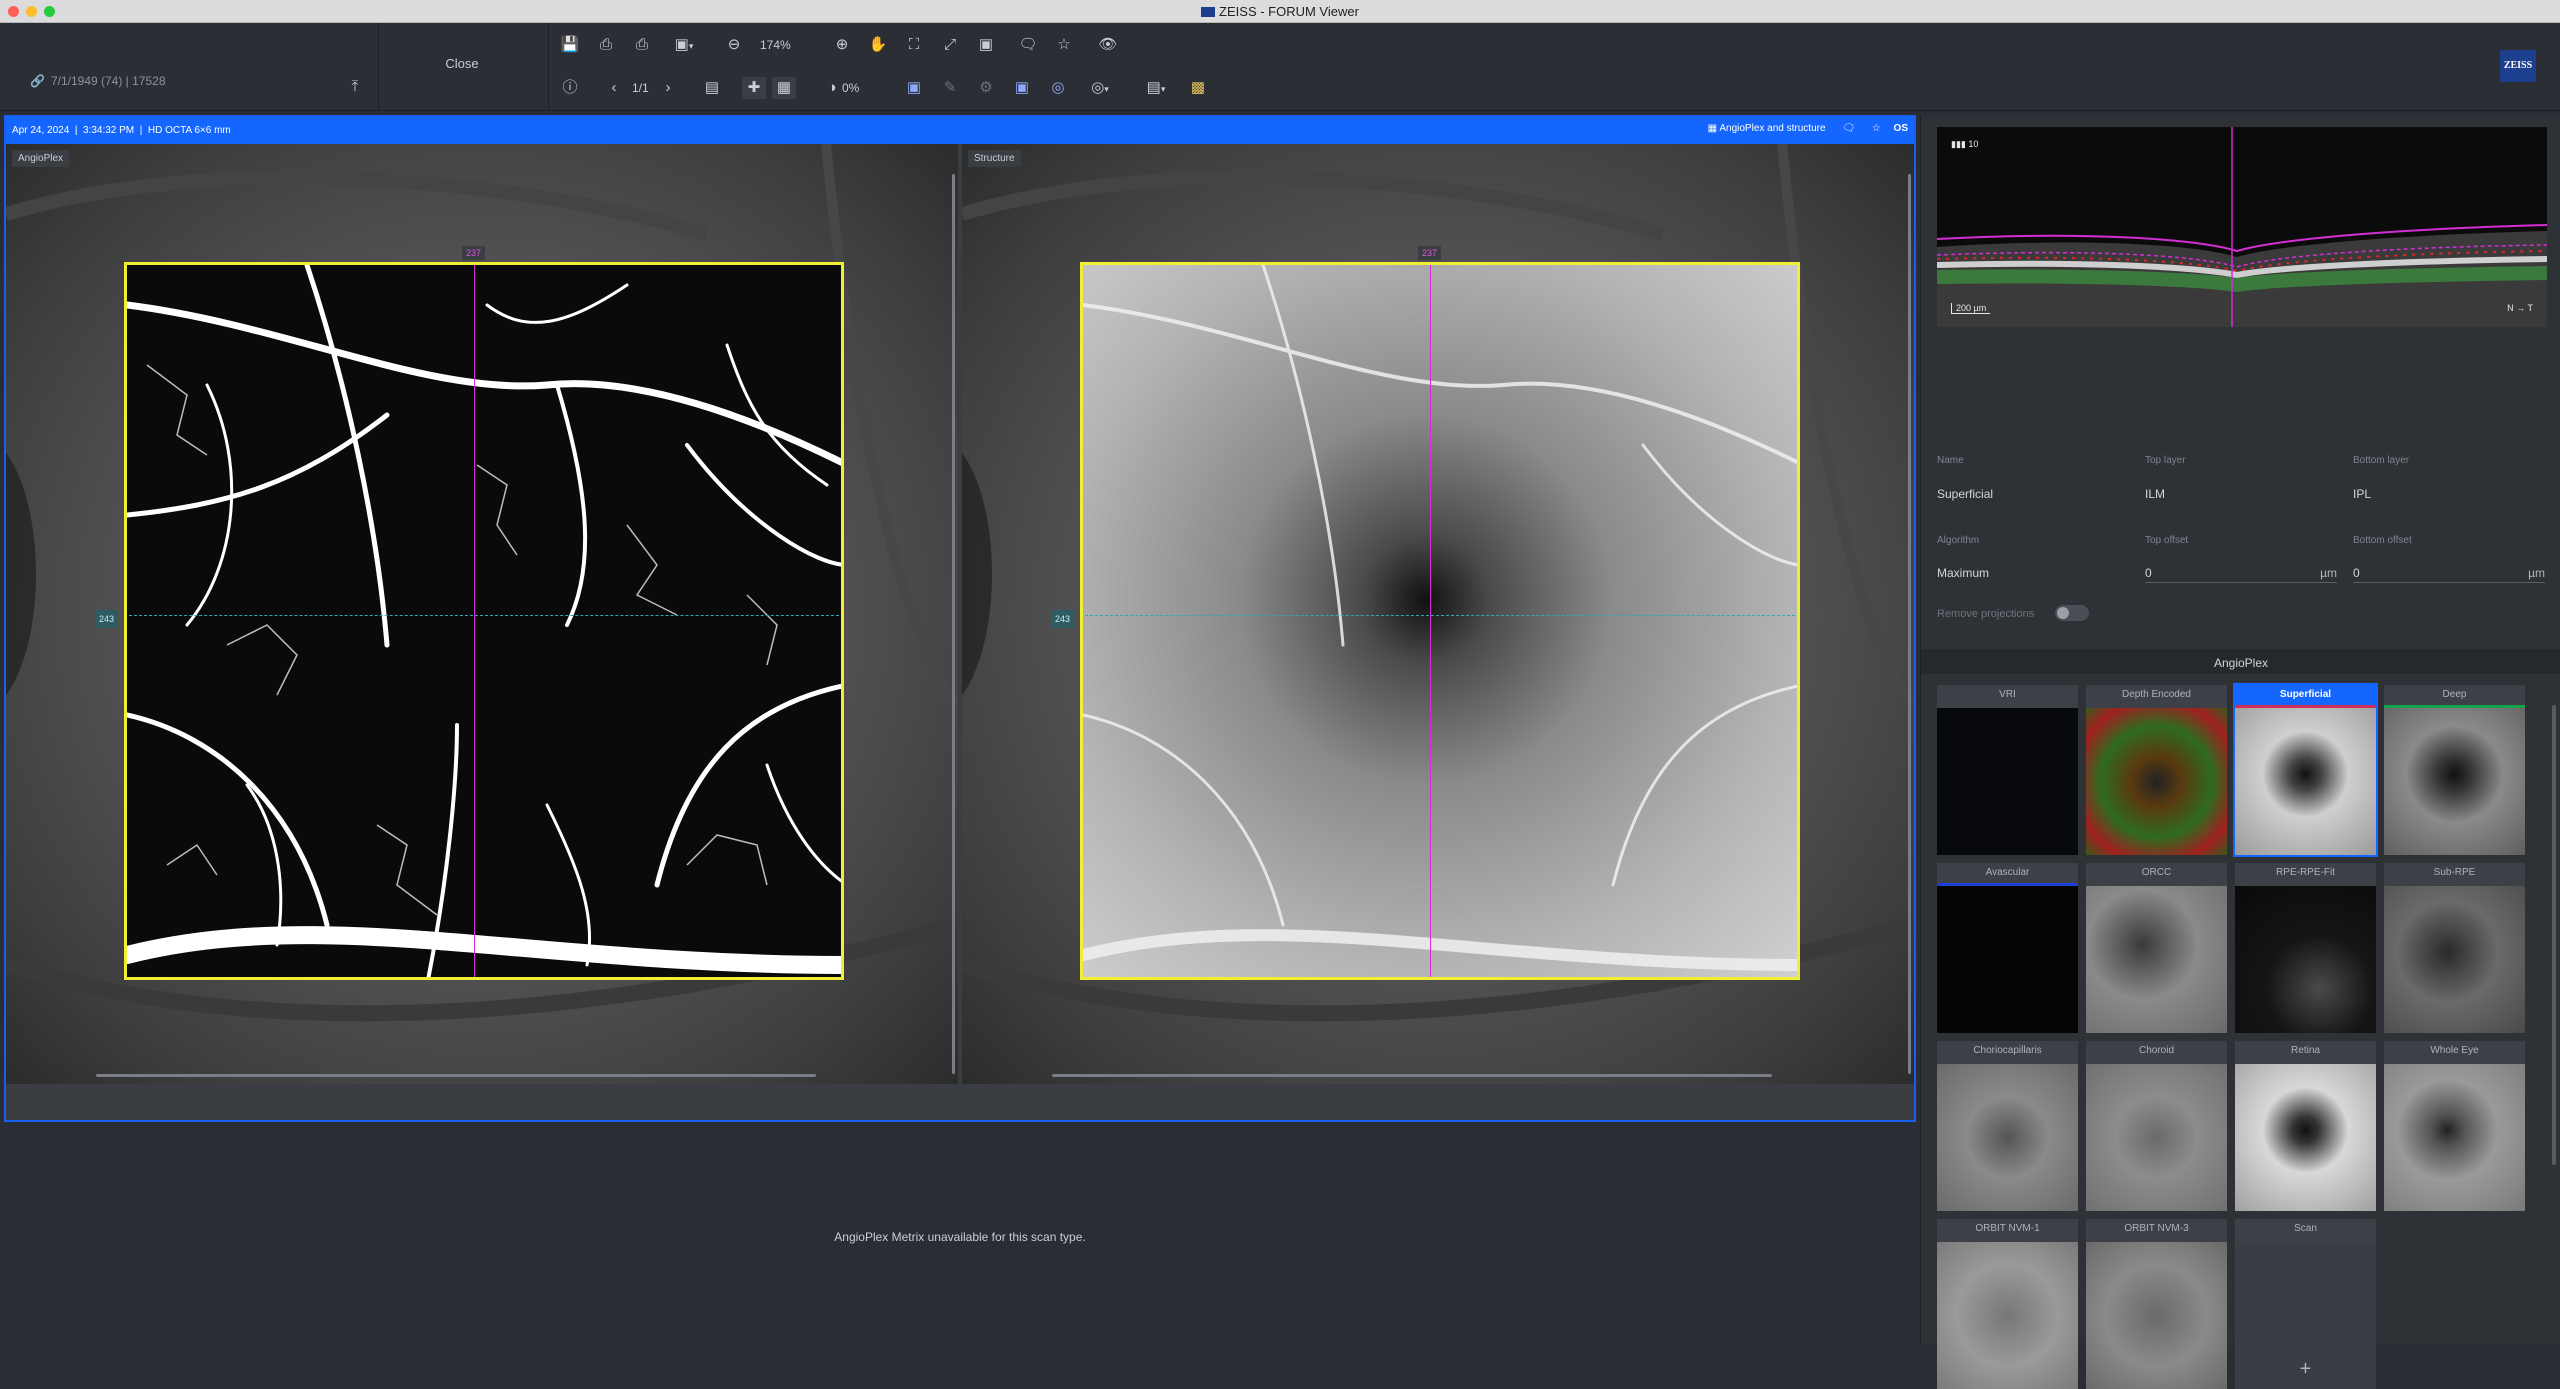  What do you see at coordinates (754, 88) in the screenshot?
I see `measure-icon: ✚` at bounding box center [754, 88].